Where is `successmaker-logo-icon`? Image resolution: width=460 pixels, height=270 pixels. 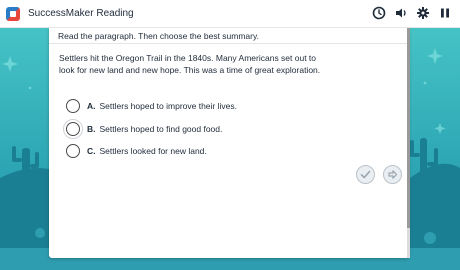
successmaker-logo-icon is located at coordinates (13, 13).